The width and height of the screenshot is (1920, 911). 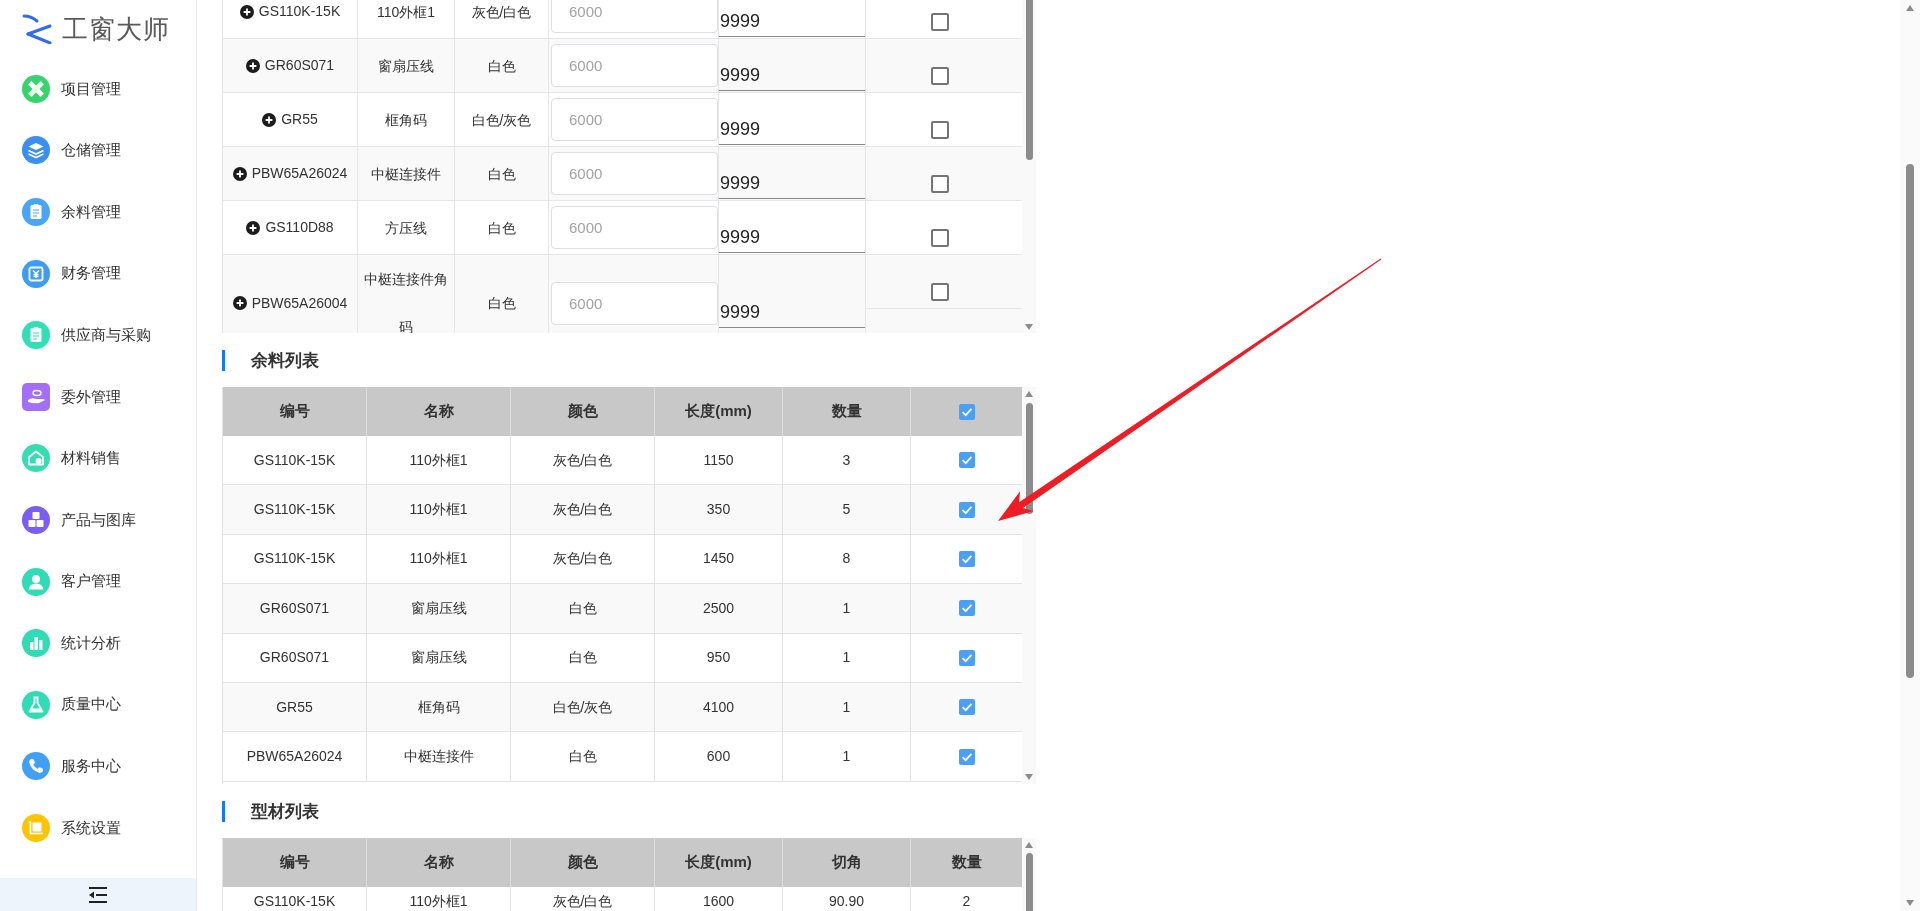 I want to click on table-cell: 3, so click(x=847, y=460).